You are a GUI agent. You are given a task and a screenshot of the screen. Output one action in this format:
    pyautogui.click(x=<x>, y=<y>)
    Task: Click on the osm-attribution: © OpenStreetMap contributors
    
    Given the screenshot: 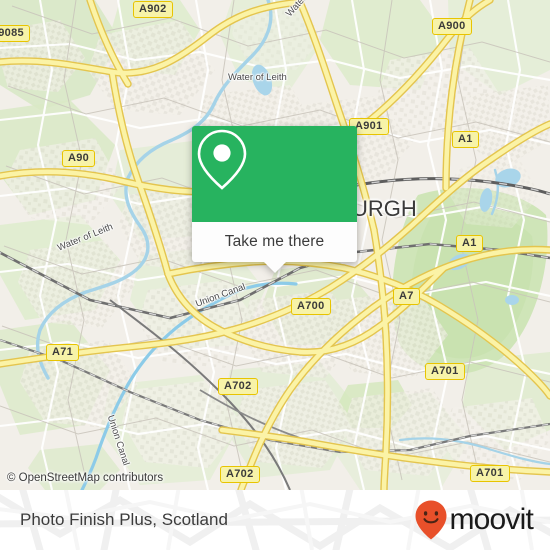 What is the action you would take?
    pyautogui.click(x=85, y=478)
    